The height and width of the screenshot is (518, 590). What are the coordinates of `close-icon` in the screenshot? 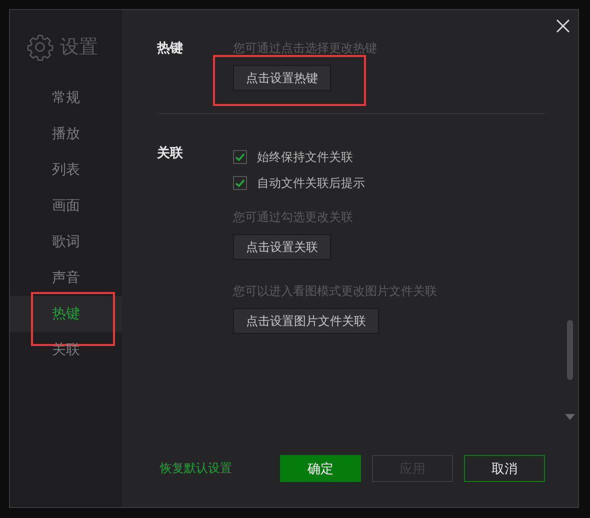 It's located at (563, 26).